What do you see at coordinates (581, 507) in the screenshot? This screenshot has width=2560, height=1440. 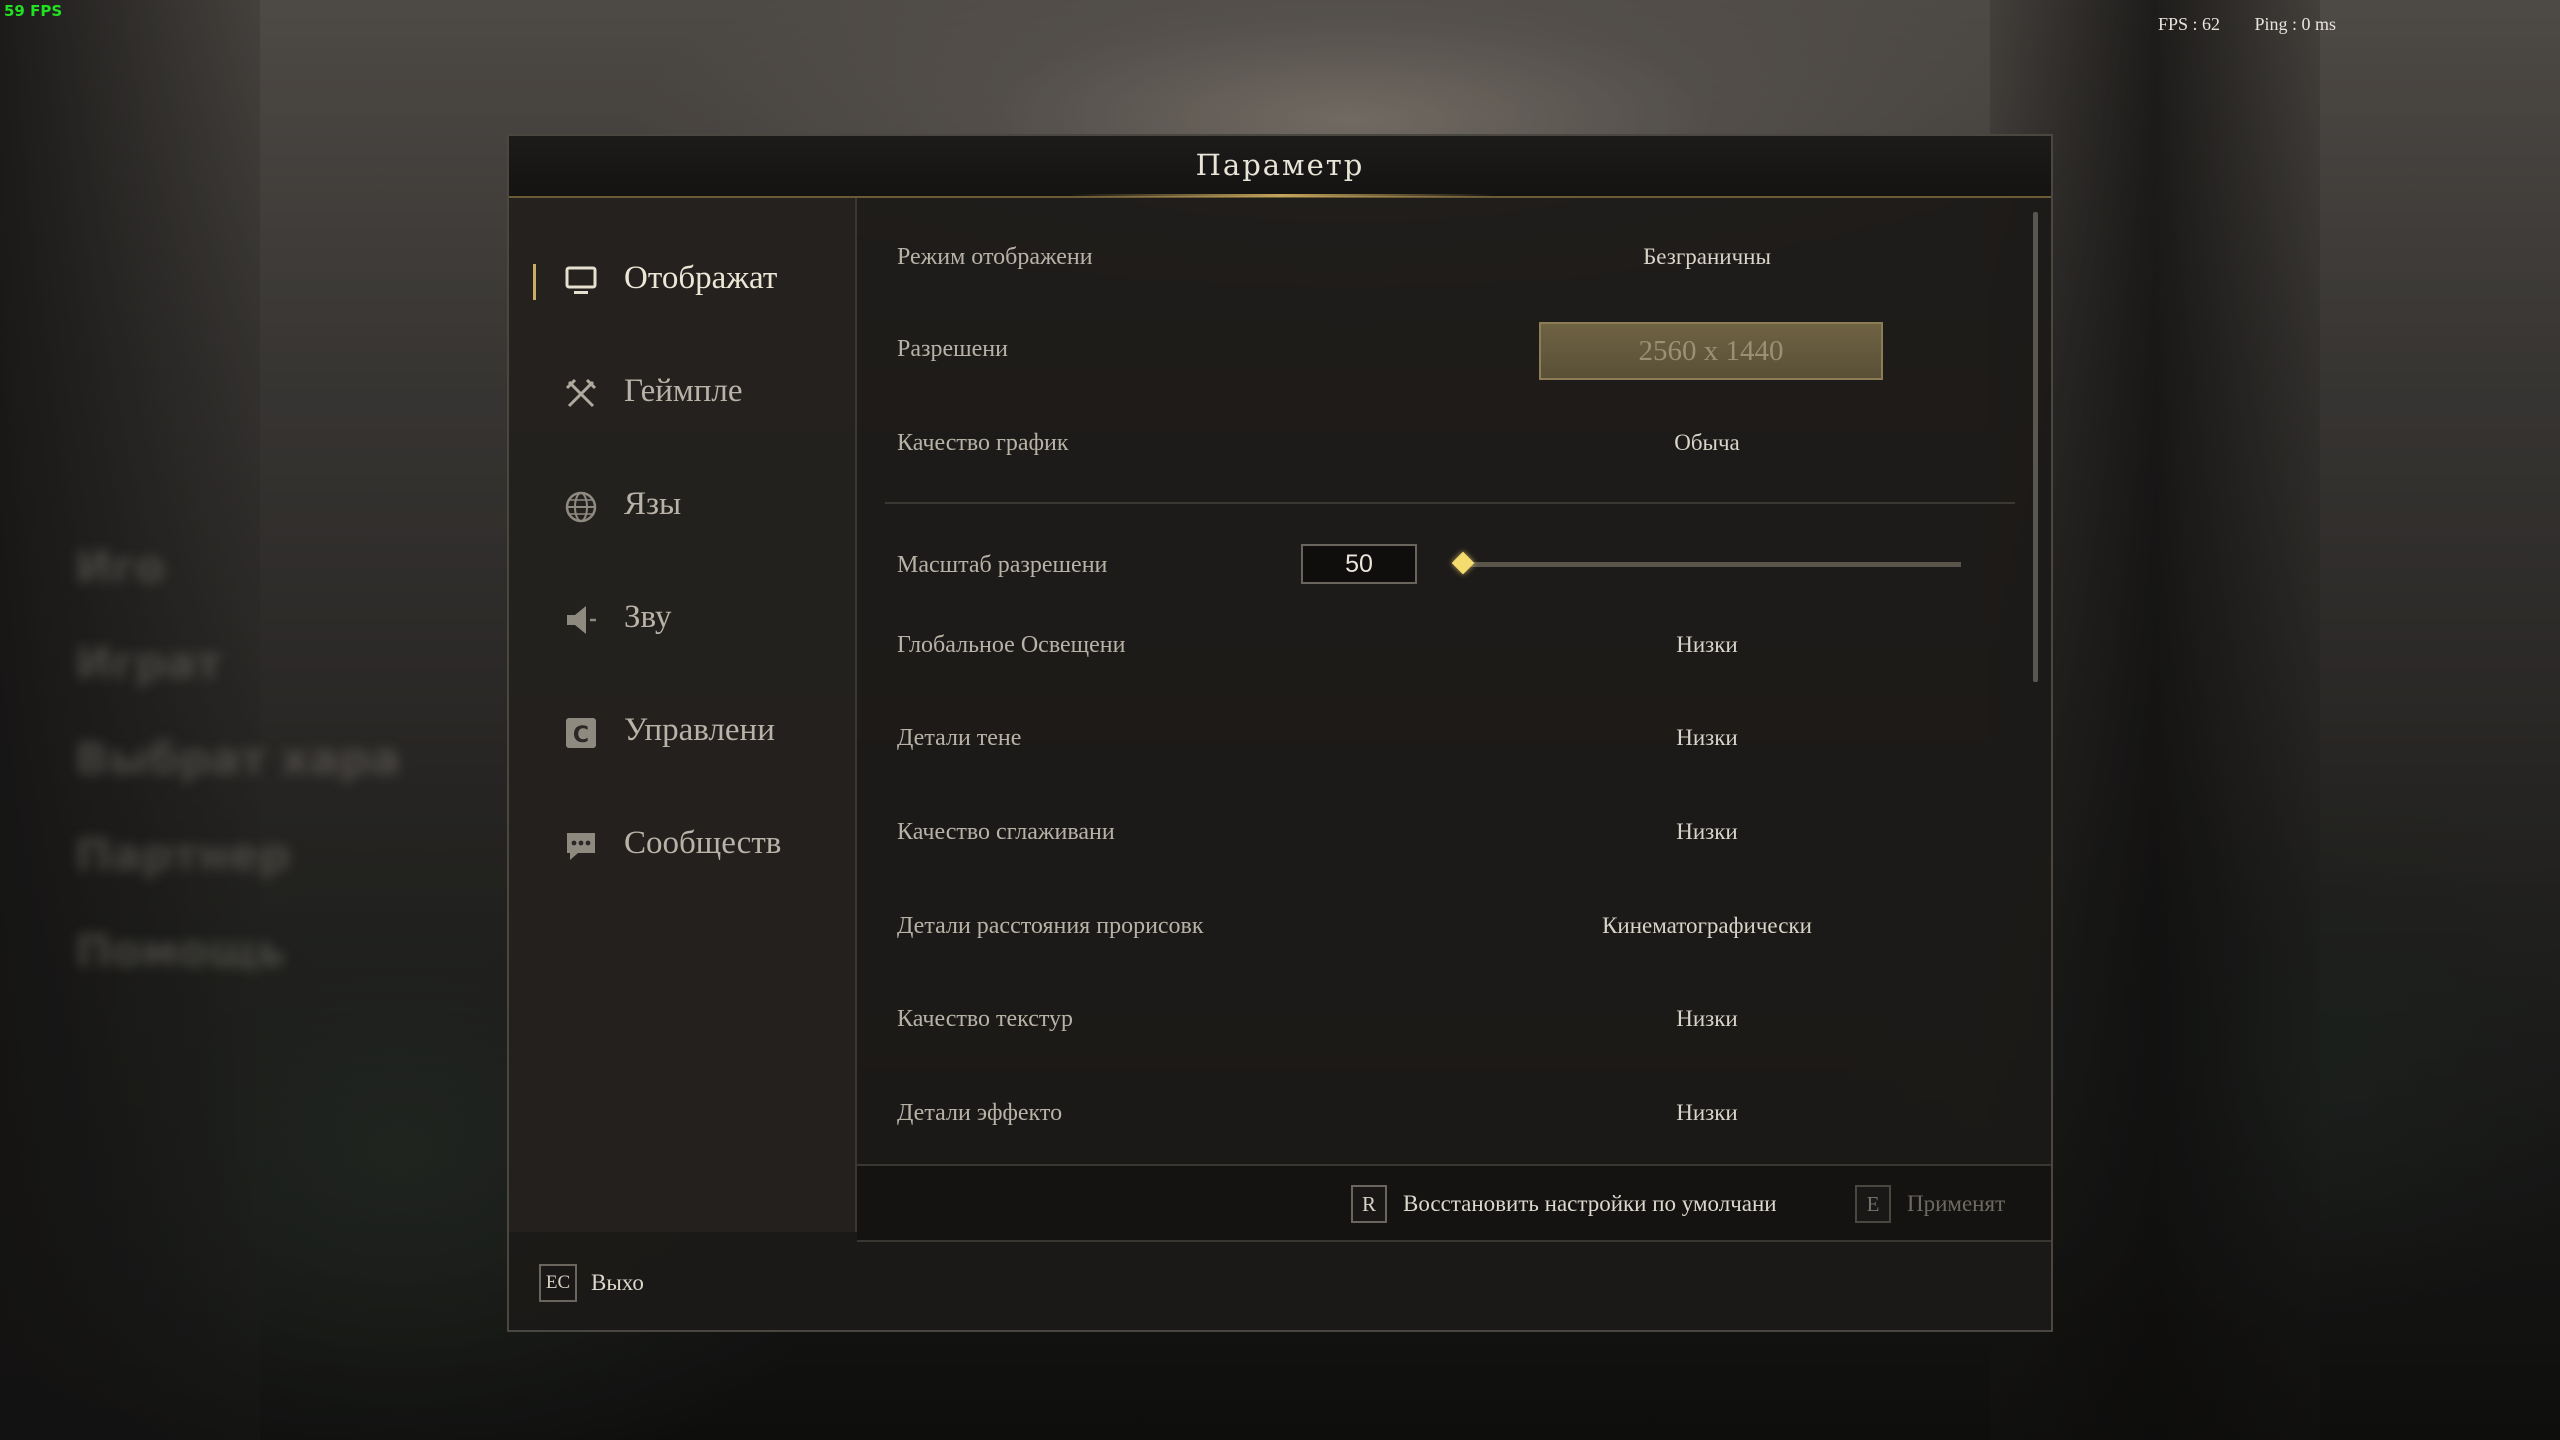 I see `globe-icon` at bounding box center [581, 507].